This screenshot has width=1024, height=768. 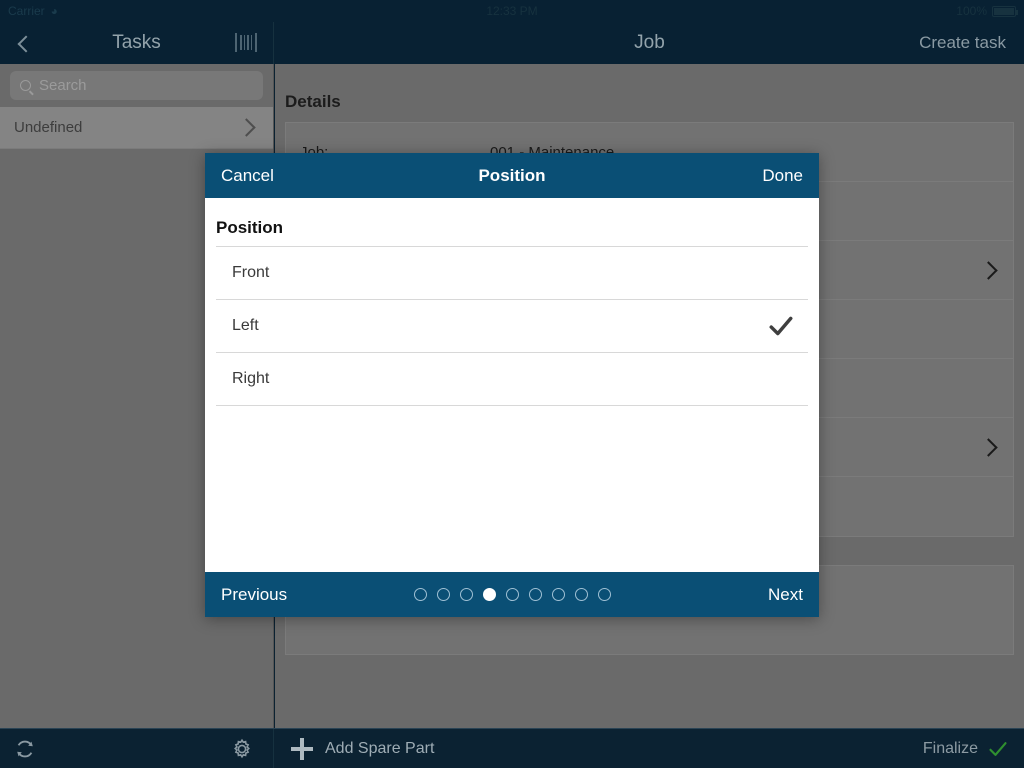 I want to click on page-dots, so click(x=512, y=594).